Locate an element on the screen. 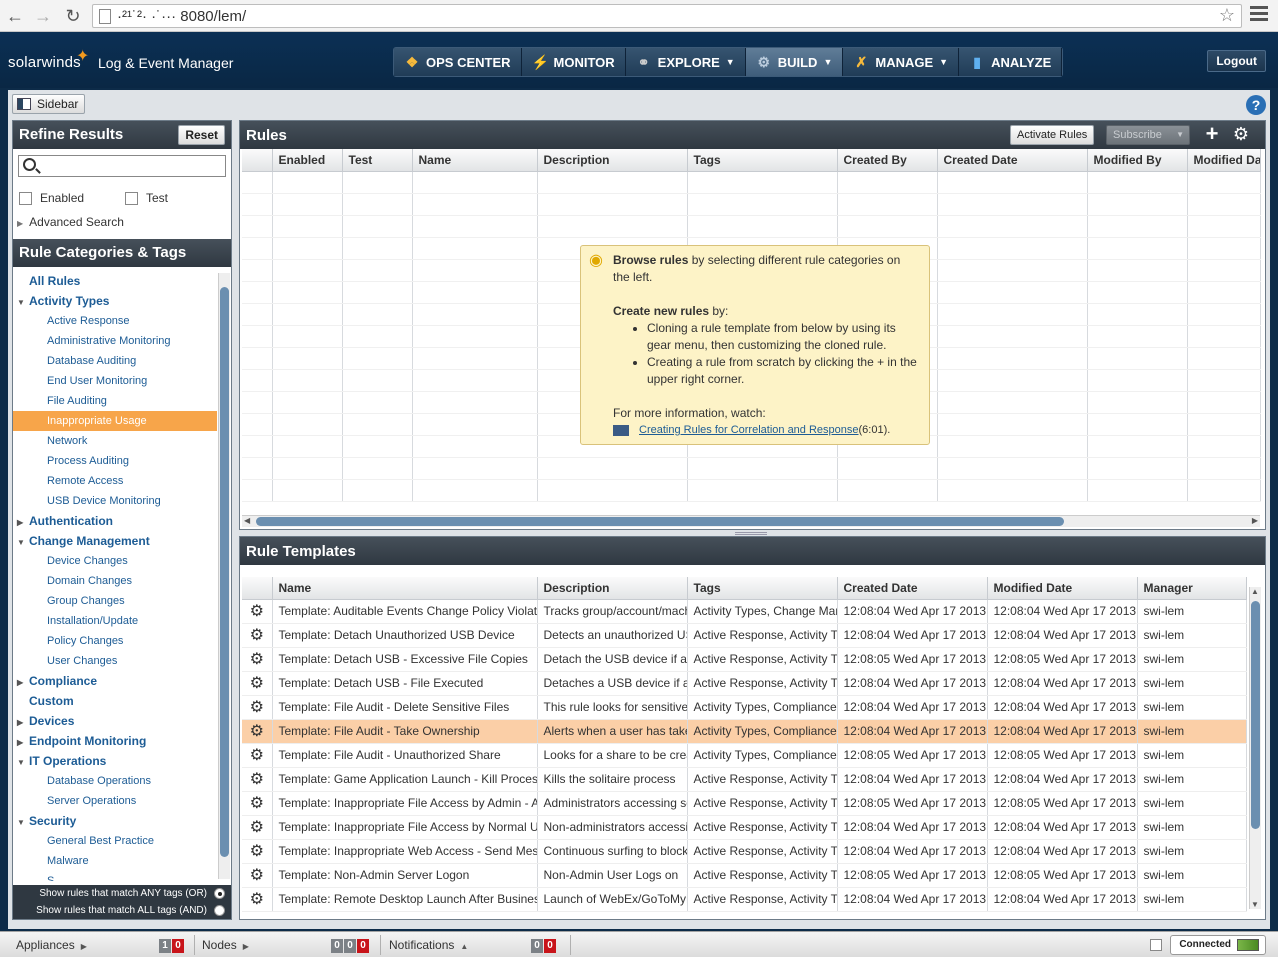 The width and height of the screenshot is (1278, 957). rules-column-header: Modified Date is located at coordinates (1224, 160).